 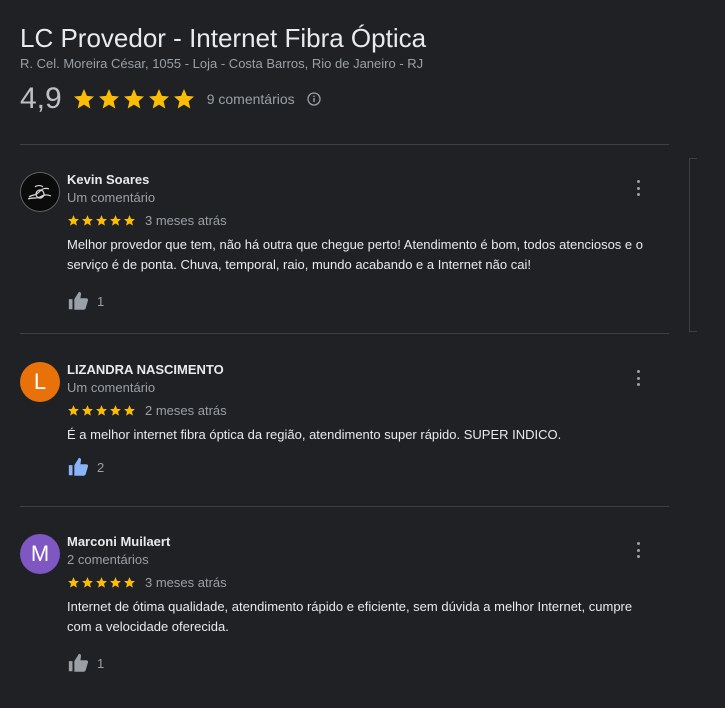 I want to click on rating-value: 4,9, so click(x=41, y=98).